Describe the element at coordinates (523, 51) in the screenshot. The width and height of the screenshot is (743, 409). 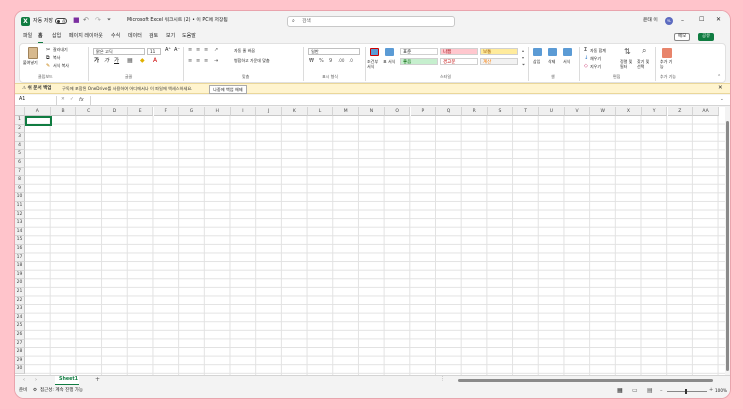
I see `gallery-up-icon: ▴` at that location.